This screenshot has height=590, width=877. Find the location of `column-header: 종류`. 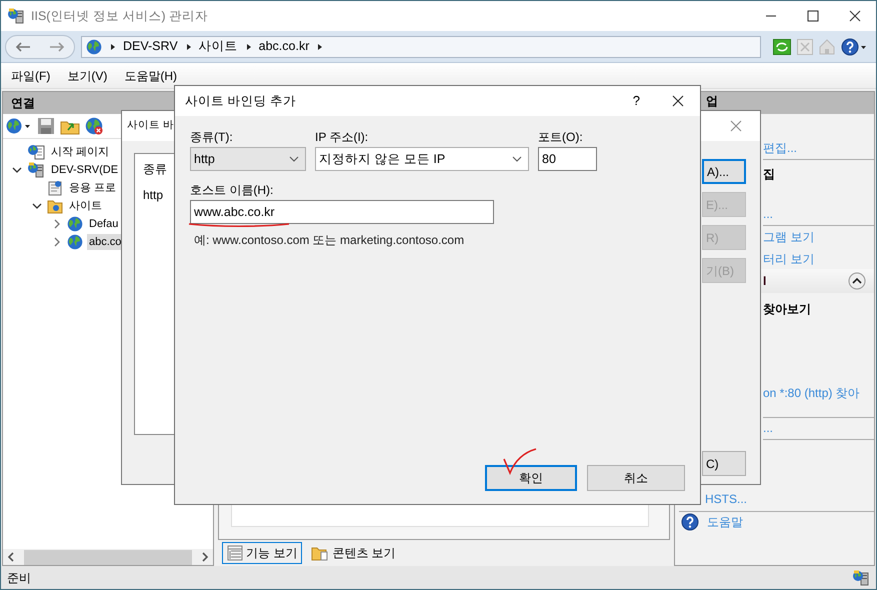

column-header: 종류 is located at coordinates (155, 169).